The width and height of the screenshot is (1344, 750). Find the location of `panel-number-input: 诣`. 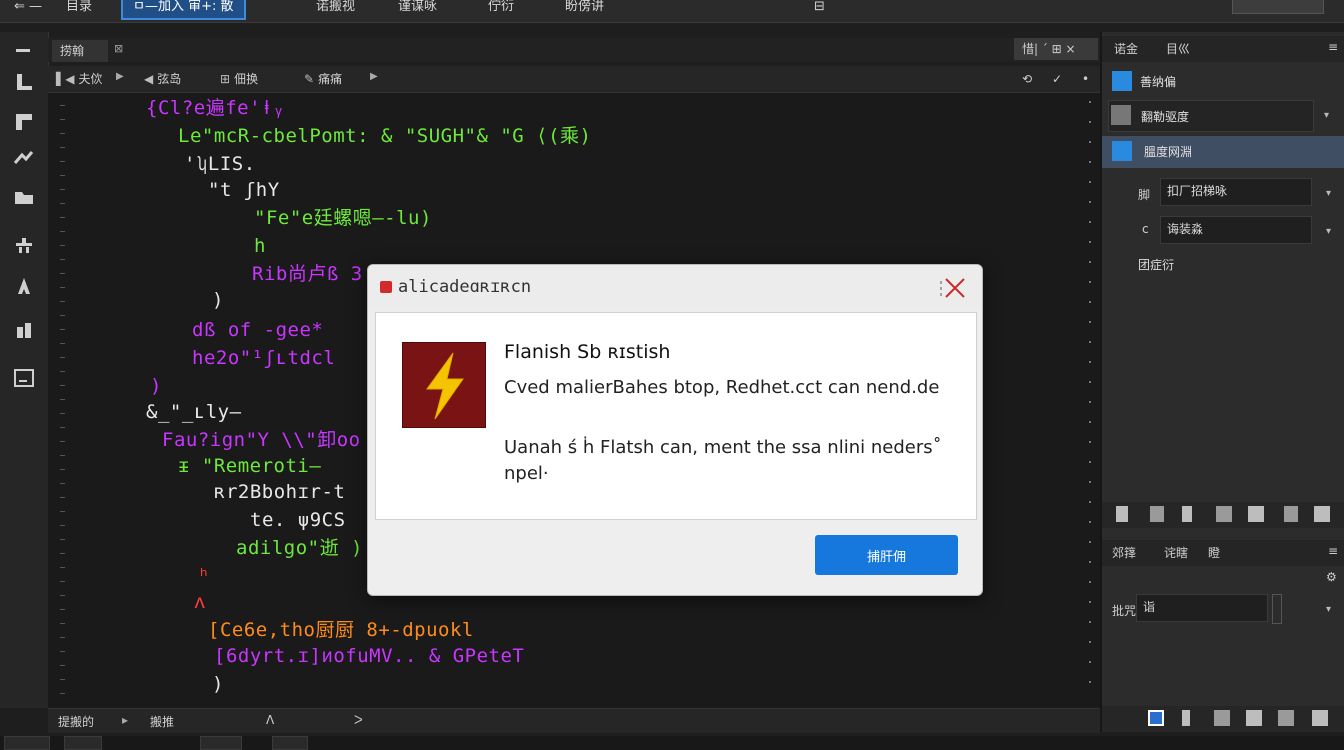

panel-number-input: 诣 is located at coordinates (1202, 608).